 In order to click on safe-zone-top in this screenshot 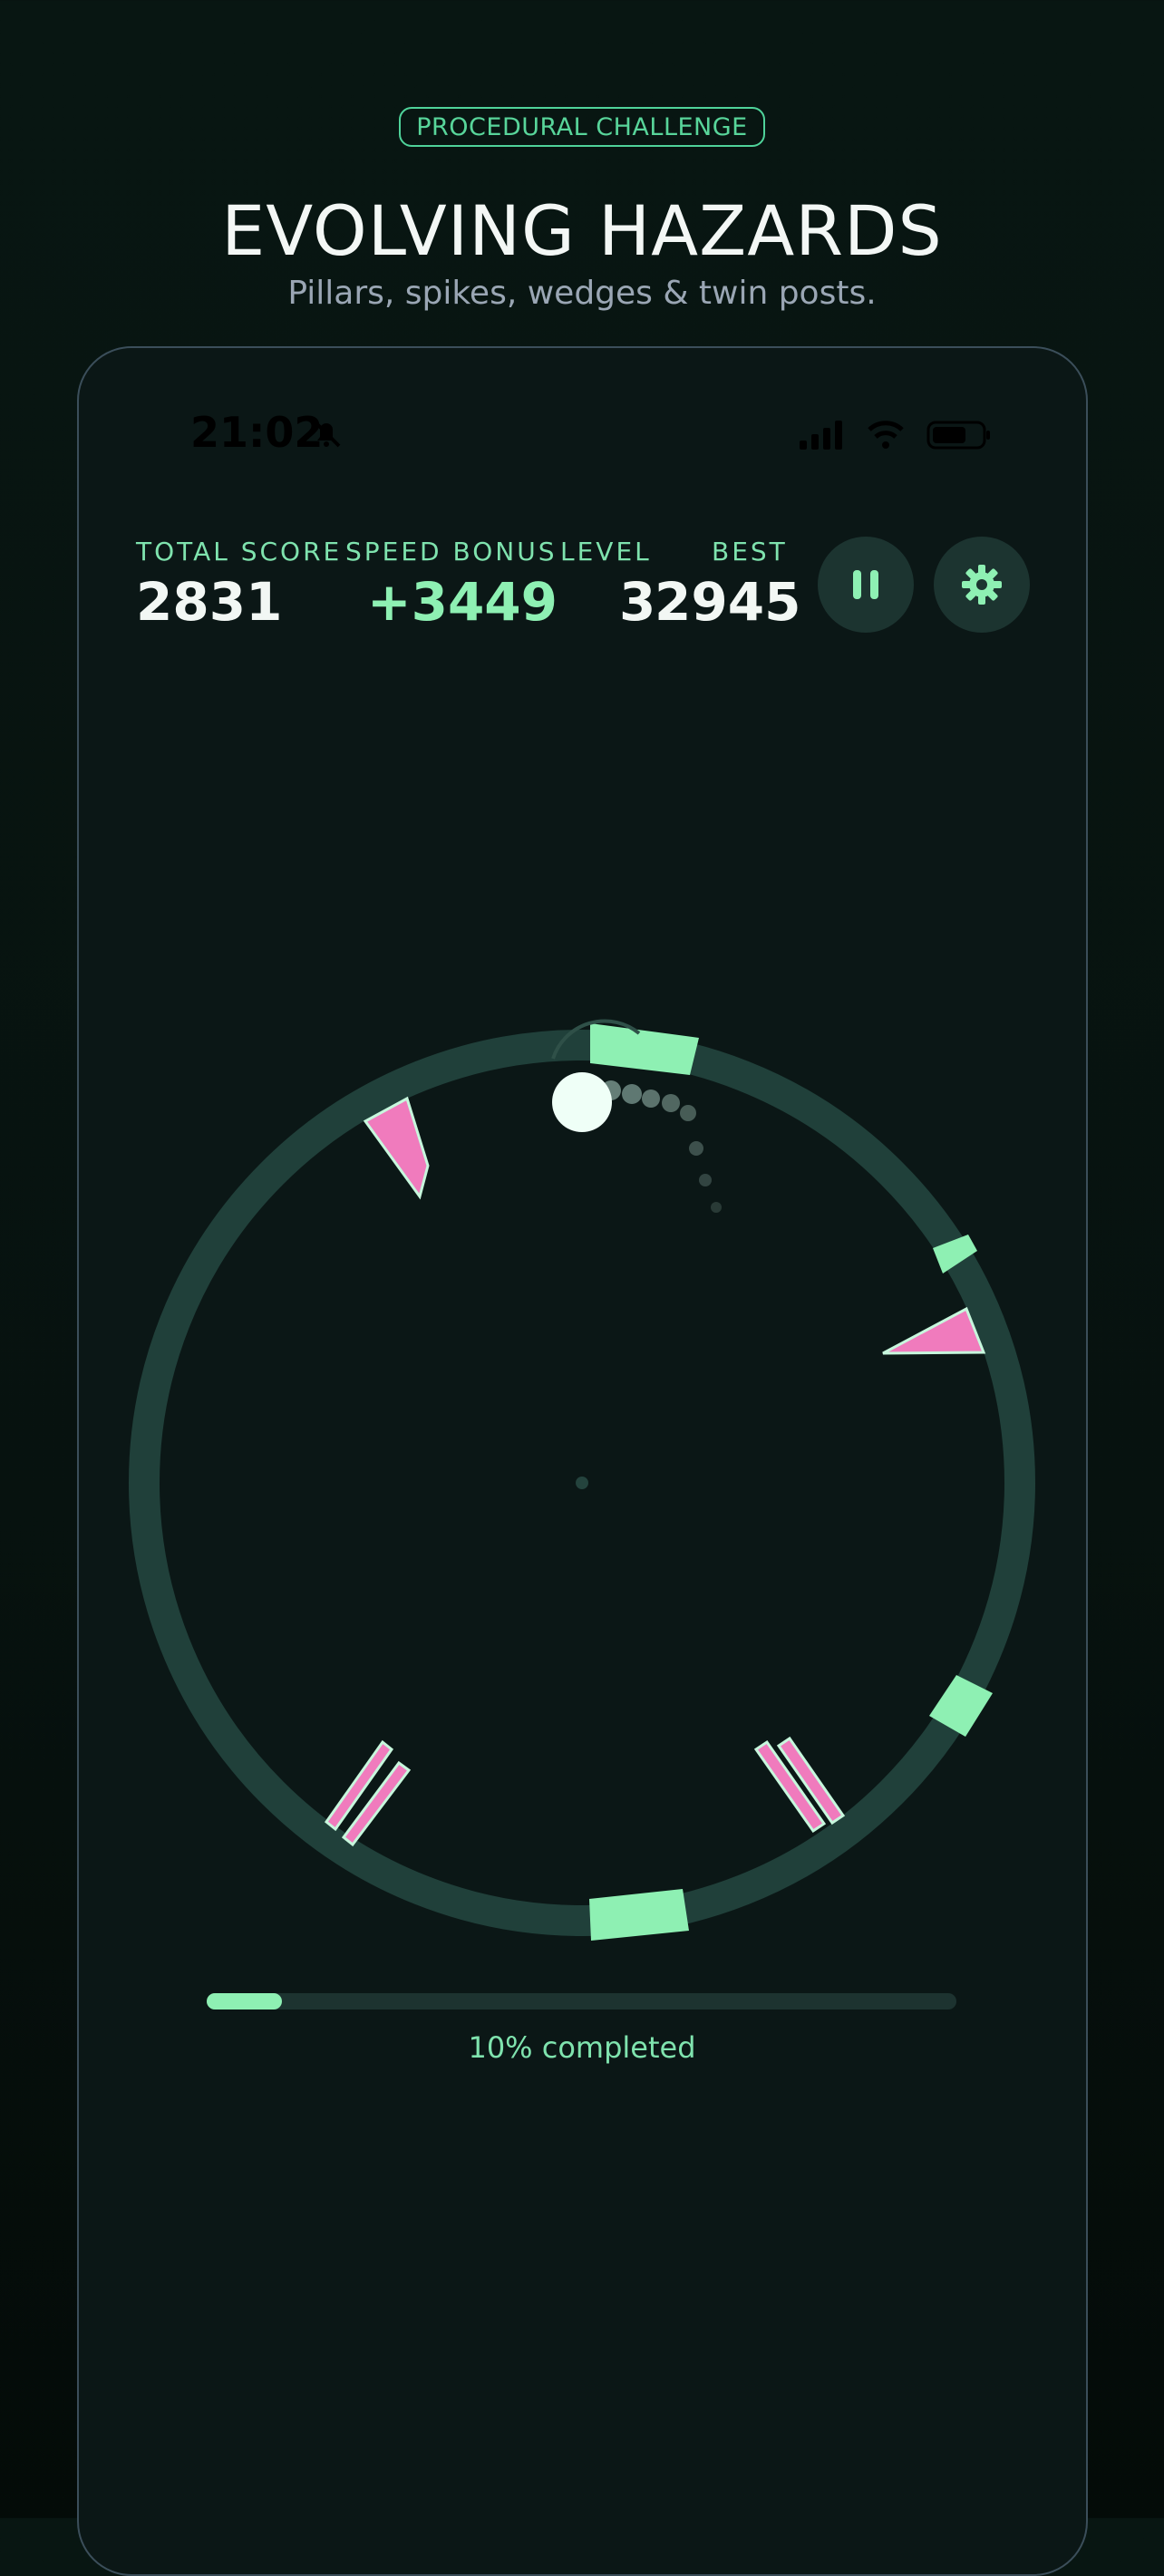, I will do `click(644, 1049)`.